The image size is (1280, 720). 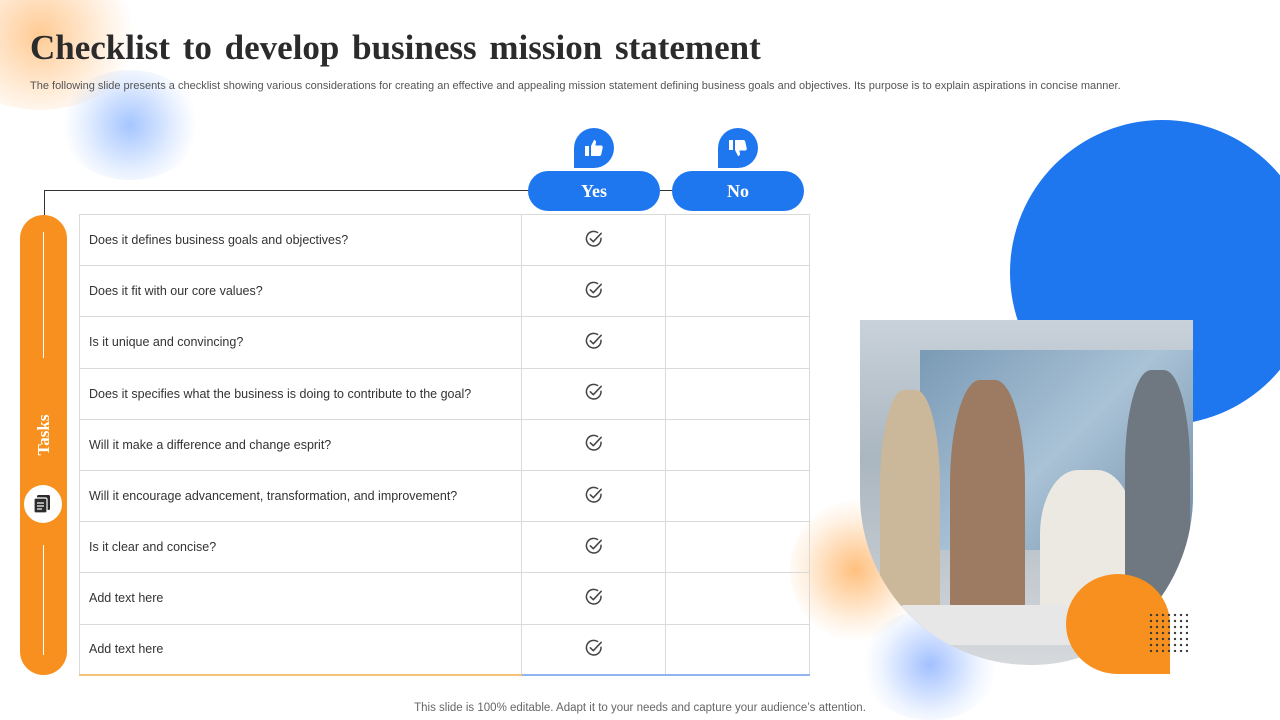 I want to click on task-text: Does it fit with our core values?, so click(x=300, y=291).